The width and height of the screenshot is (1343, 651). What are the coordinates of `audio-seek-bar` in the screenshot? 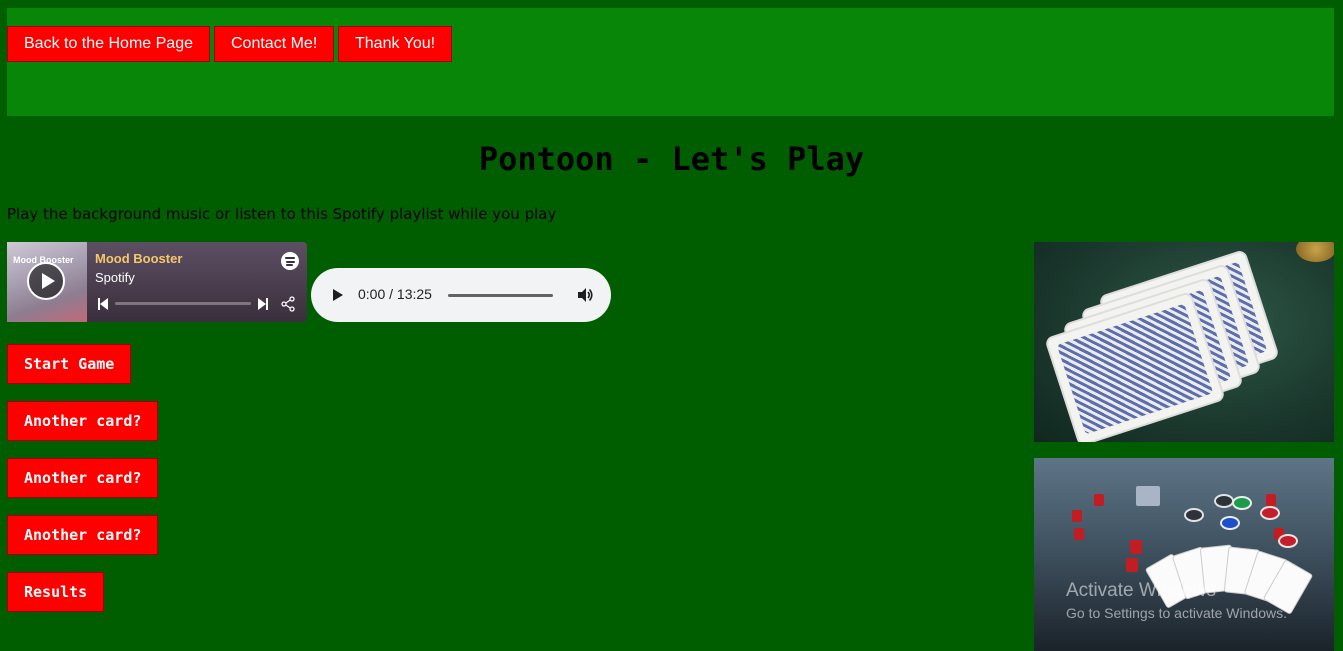 It's located at (500, 295).